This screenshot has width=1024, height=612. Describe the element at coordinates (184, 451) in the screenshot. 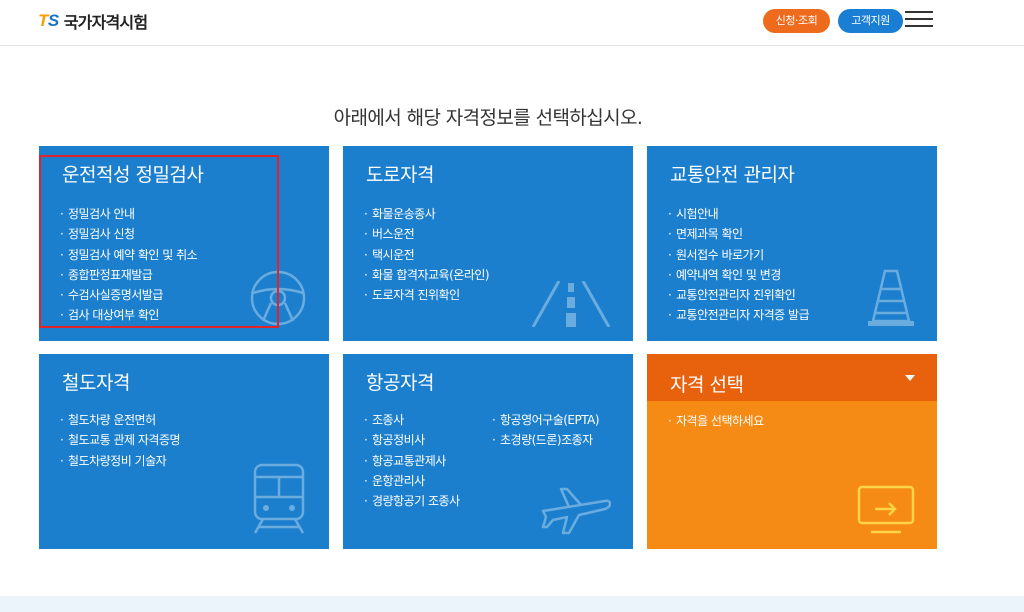

I see `card-railway-qualification: 철도자격 철도차량 운전면허 철도교통 관제 자격증명 철도차량정비 기술자` at that location.